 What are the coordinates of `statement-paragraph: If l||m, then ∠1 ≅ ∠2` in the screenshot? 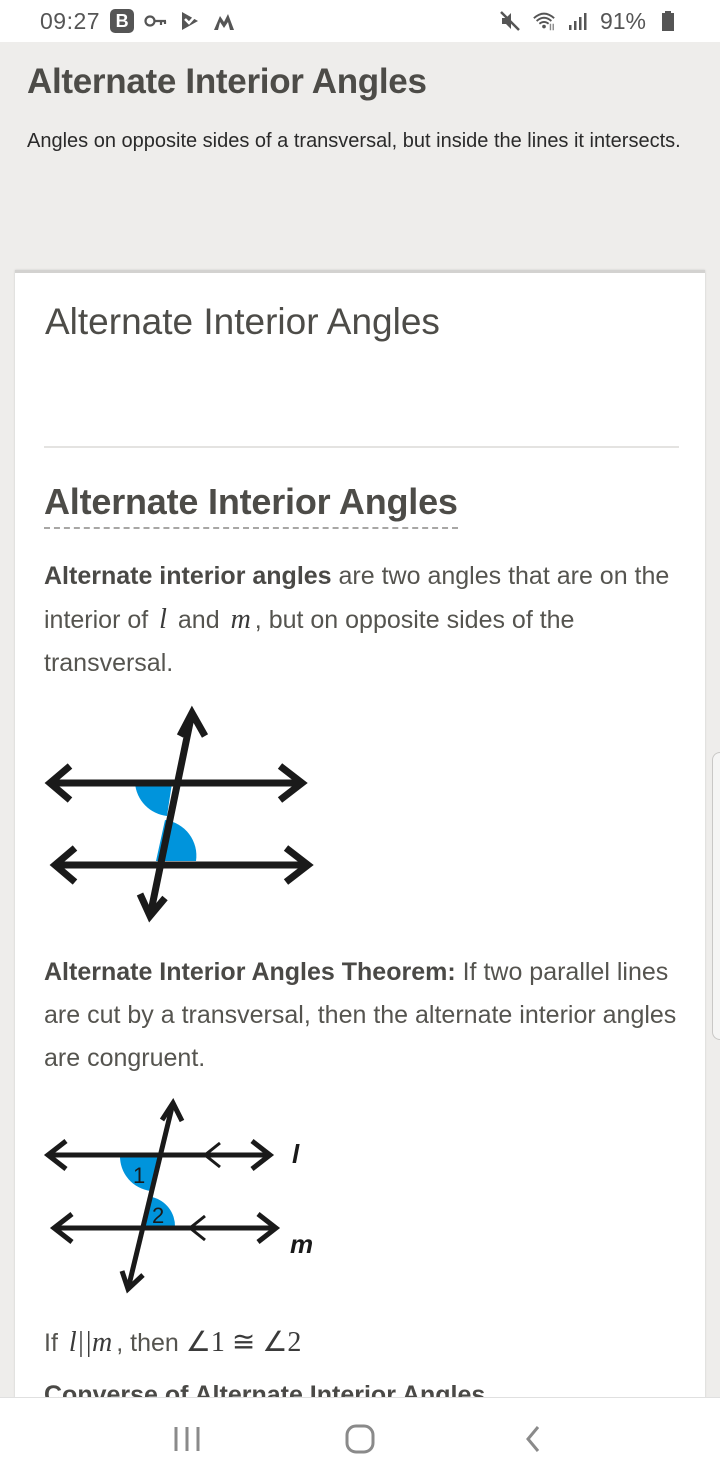 It's located at (364, 1343).